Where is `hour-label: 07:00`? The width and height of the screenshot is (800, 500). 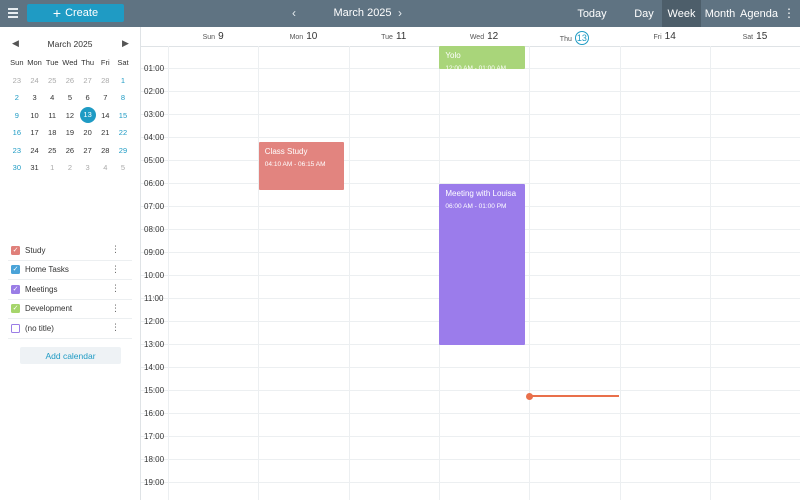
hour-label: 07:00 is located at coordinates (154, 206).